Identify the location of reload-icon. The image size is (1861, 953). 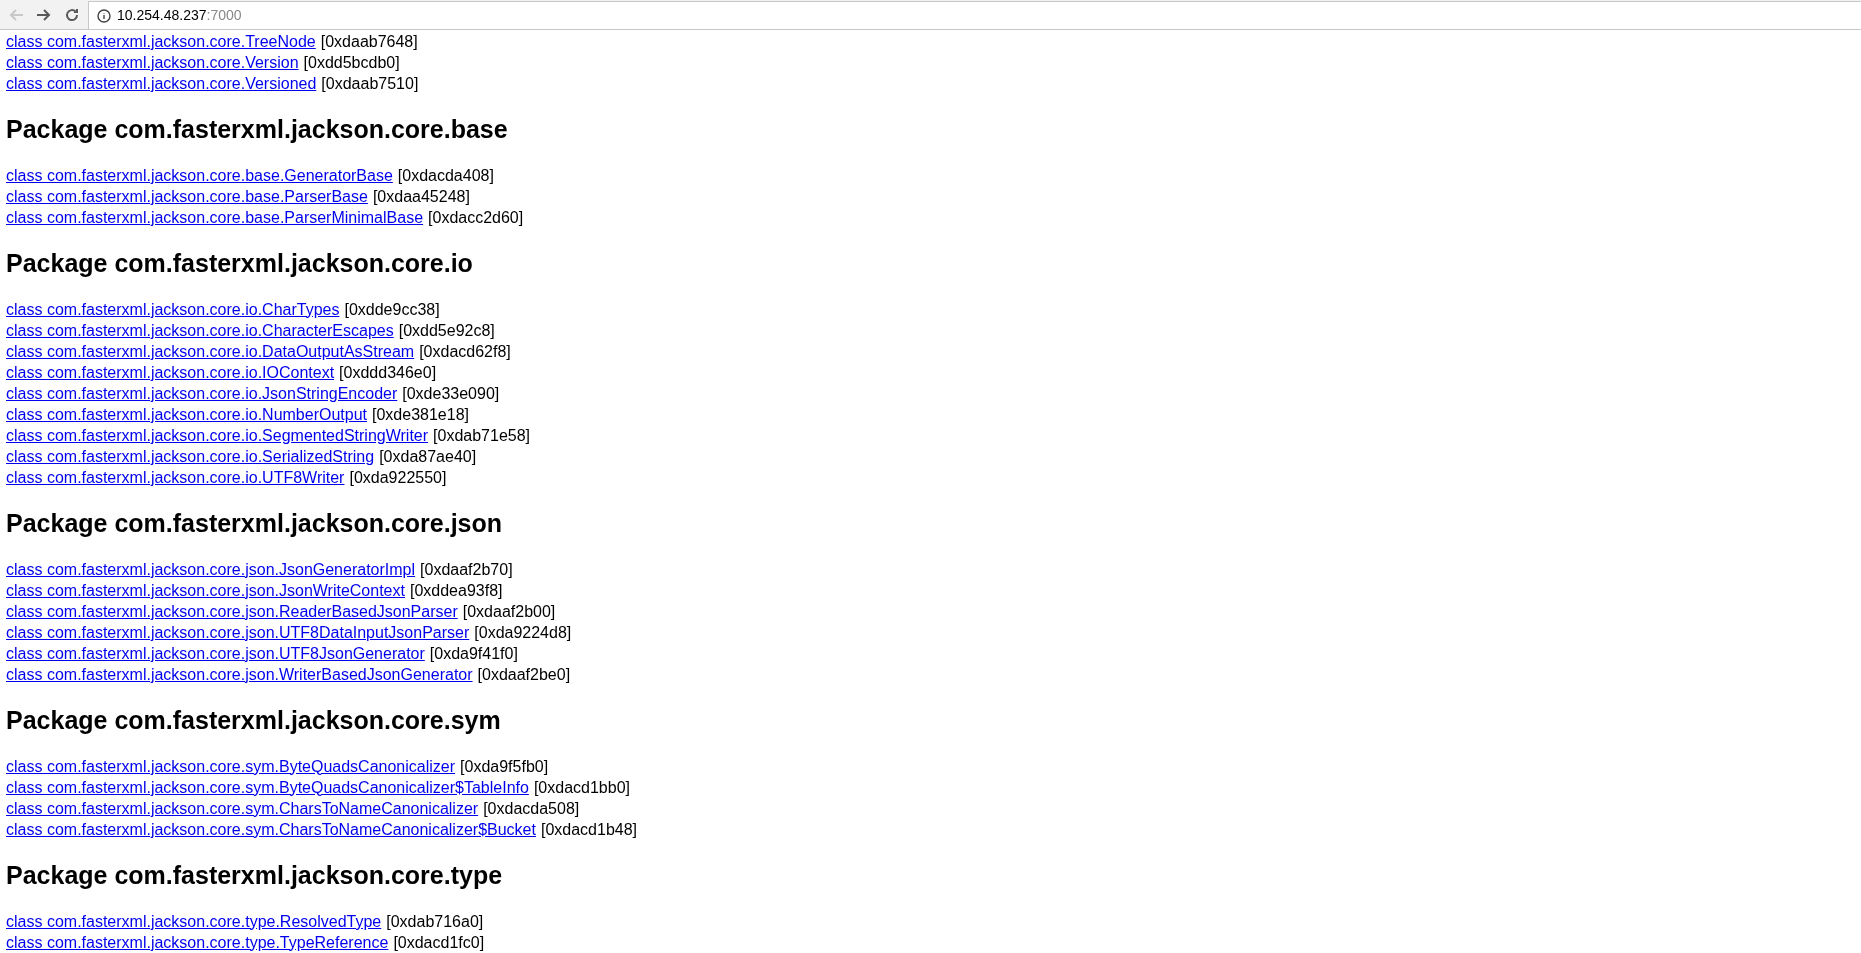
(72, 14).